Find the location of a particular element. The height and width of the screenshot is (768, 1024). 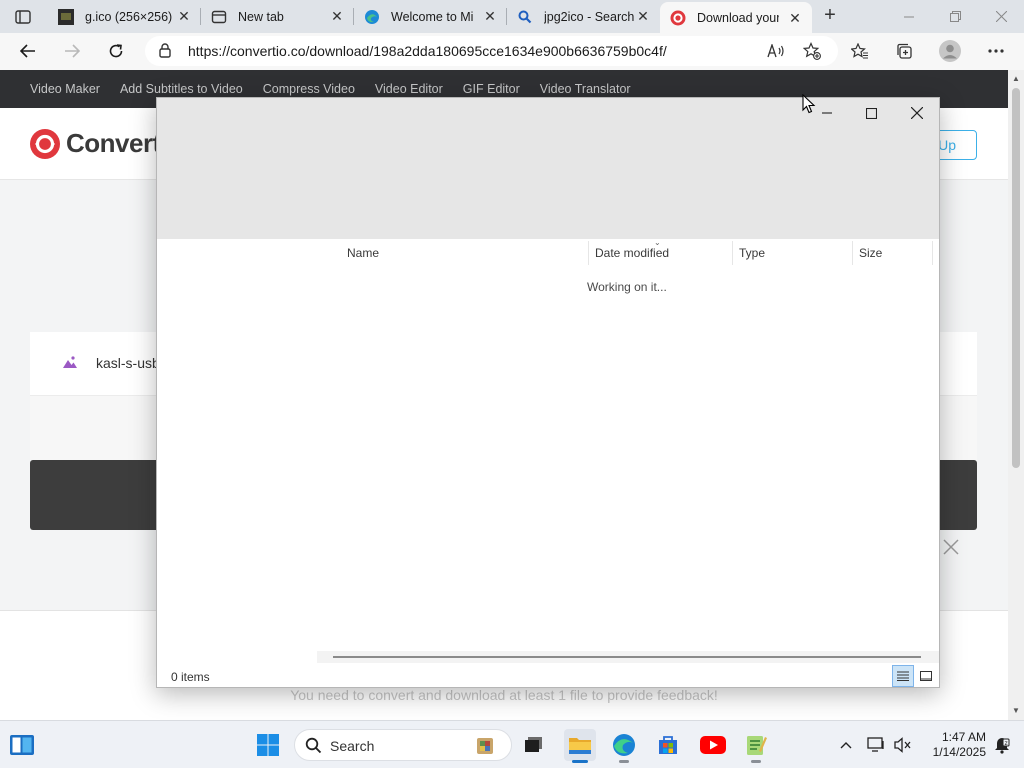

column-name: Name is located at coordinates (363, 253).